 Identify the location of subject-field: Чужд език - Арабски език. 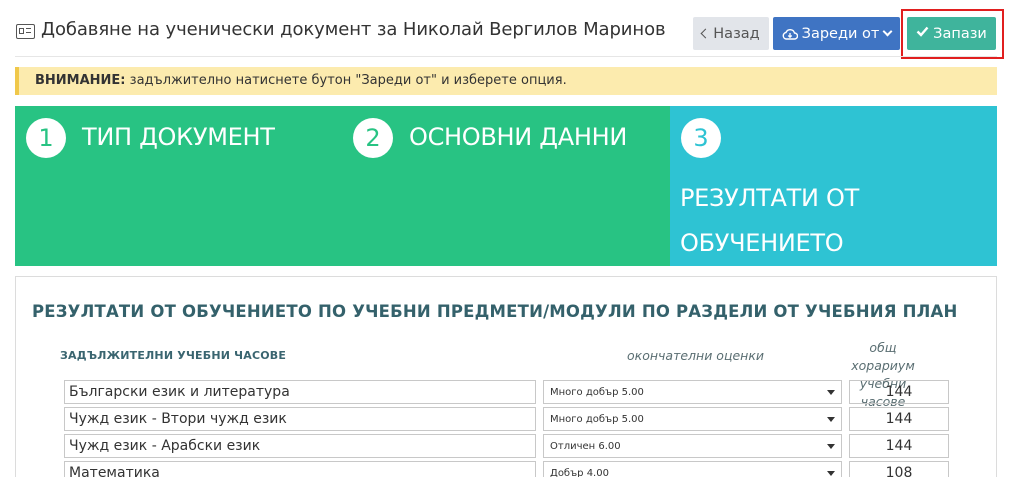
(300, 446).